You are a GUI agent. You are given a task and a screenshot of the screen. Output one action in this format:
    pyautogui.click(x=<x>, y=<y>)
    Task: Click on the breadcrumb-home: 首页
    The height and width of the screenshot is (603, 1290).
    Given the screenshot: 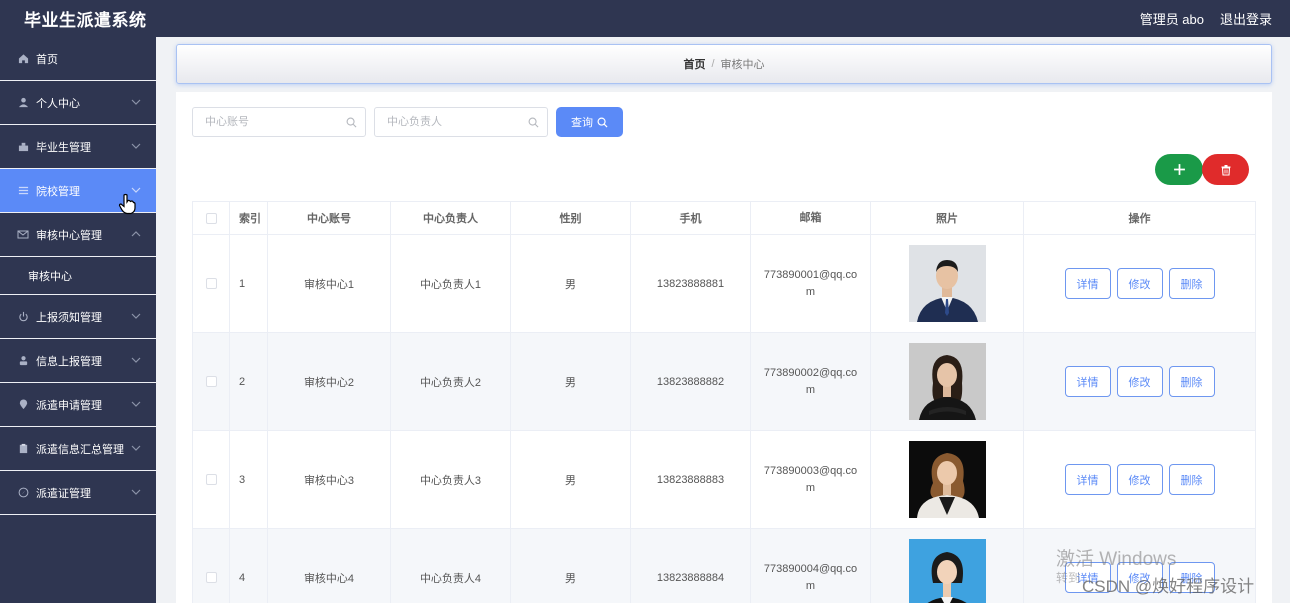 What is the action you would take?
    pyautogui.click(x=694, y=64)
    